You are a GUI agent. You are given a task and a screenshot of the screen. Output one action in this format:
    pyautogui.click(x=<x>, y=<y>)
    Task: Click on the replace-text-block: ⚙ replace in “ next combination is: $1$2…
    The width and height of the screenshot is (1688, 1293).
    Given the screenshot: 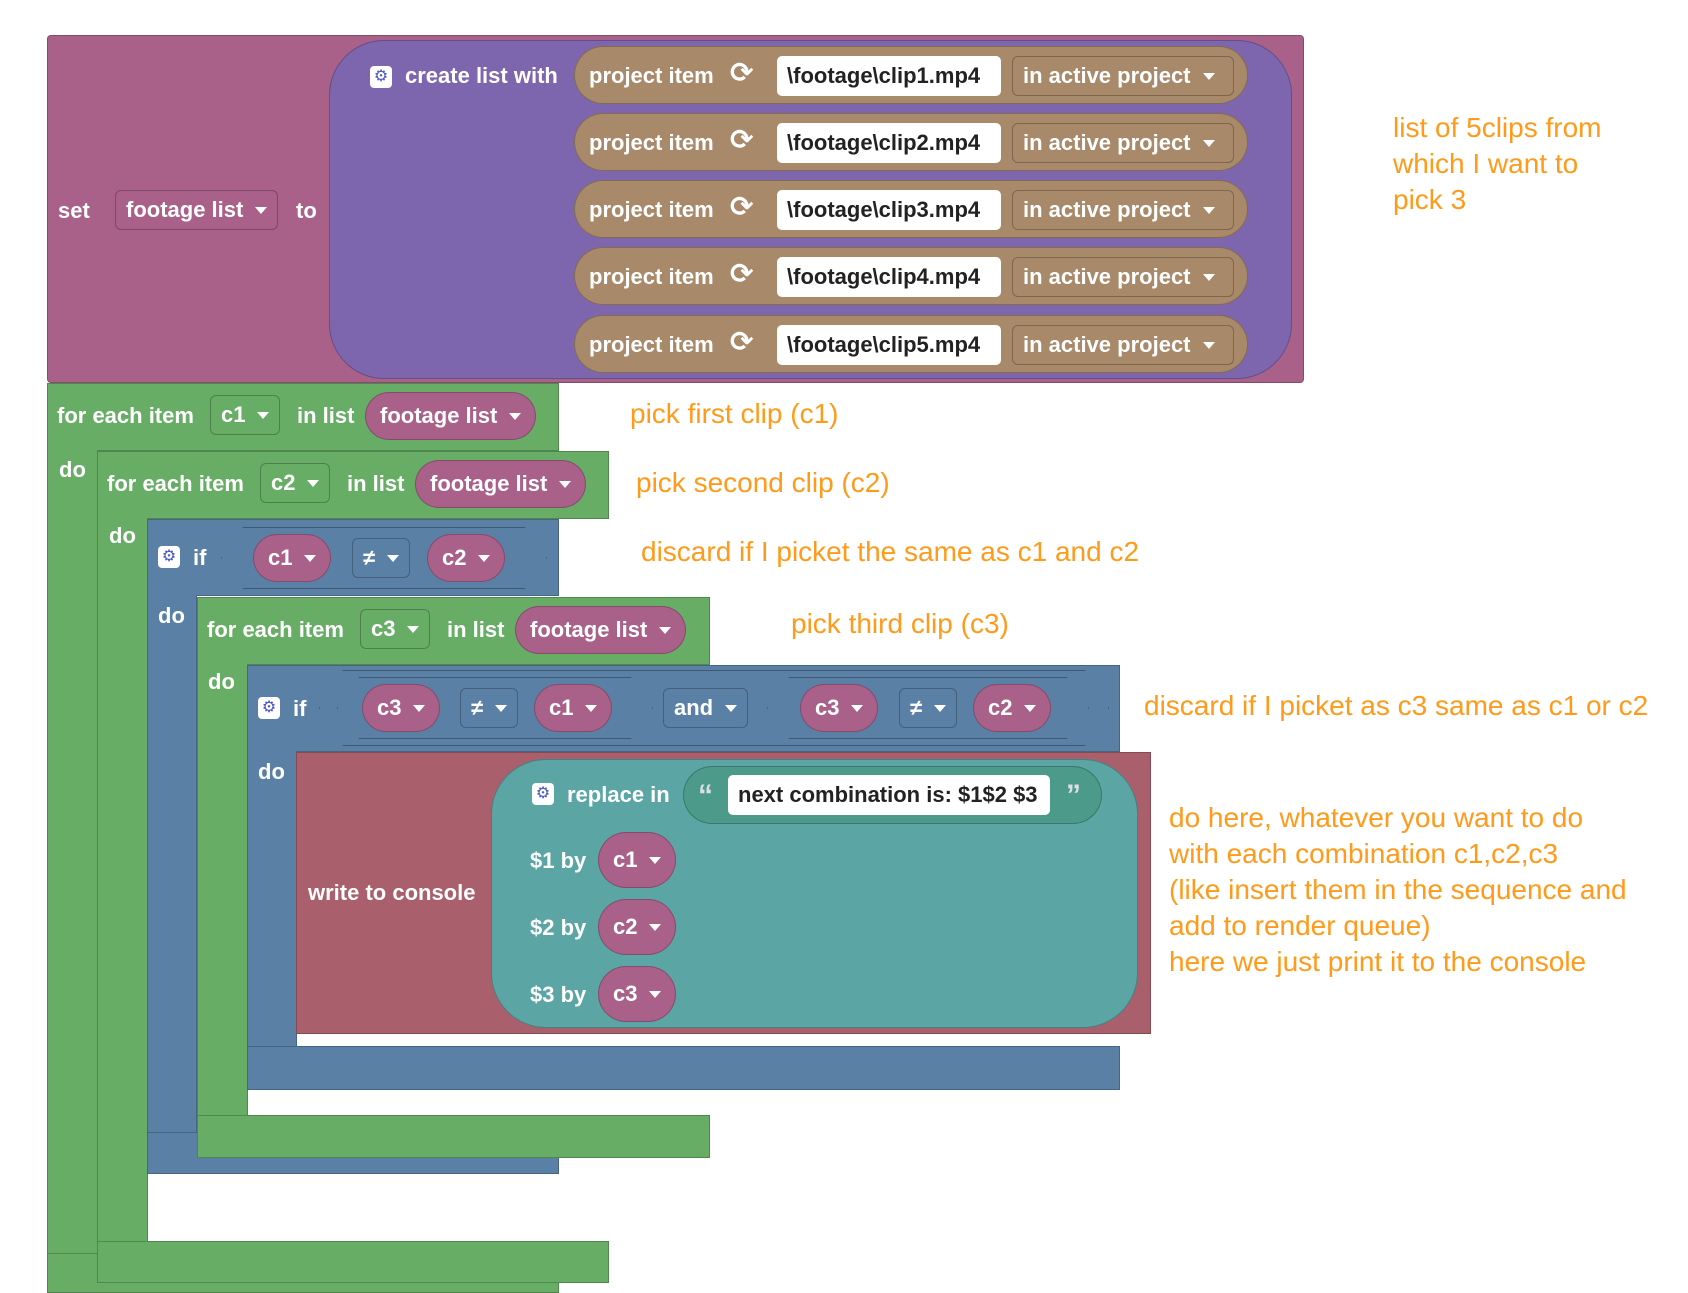 What is the action you would take?
    pyautogui.click(x=814, y=893)
    